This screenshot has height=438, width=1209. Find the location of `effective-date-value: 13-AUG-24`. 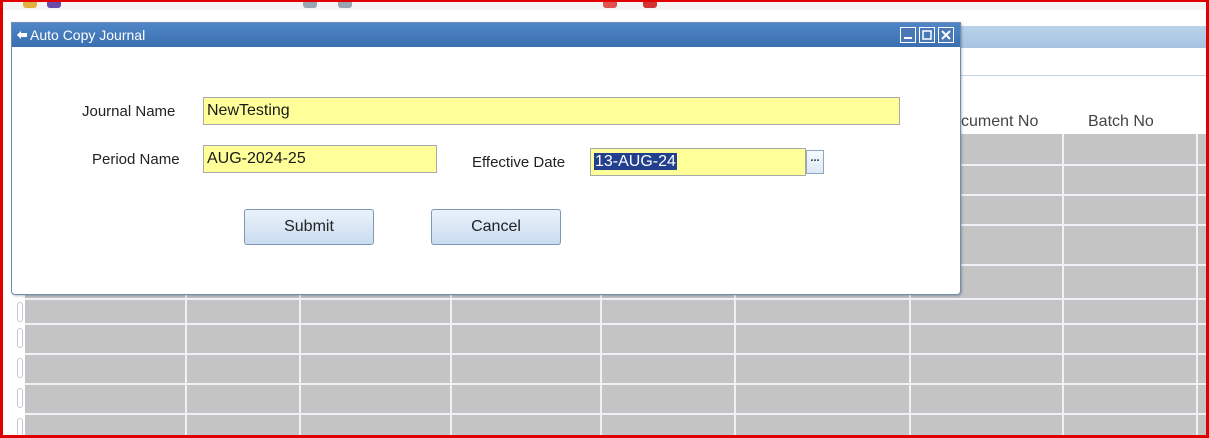

effective-date-value: 13-AUG-24 is located at coordinates (635, 161).